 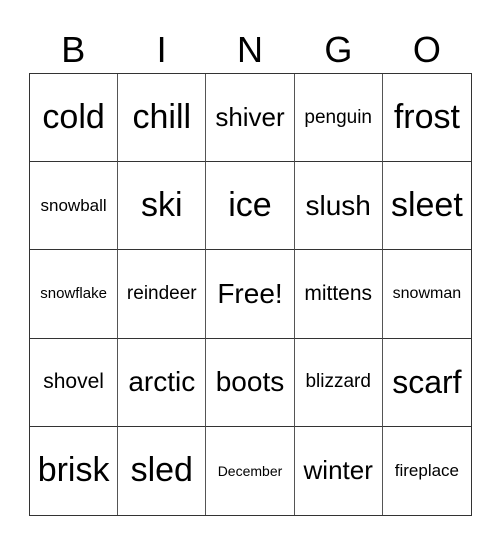 What do you see at coordinates (250, 470) in the screenshot?
I see `bingo-cell: December` at bounding box center [250, 470].